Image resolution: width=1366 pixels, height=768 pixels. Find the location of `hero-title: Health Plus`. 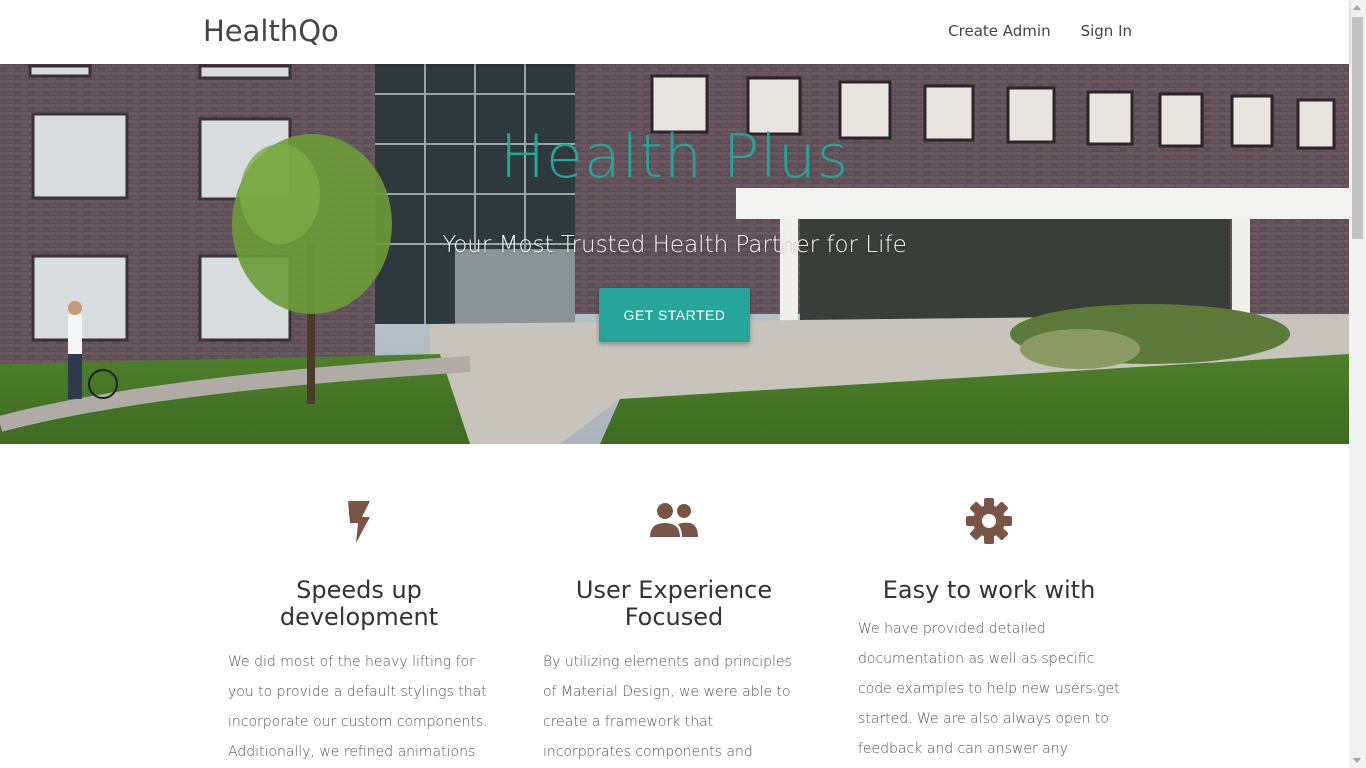

hero-title: Health Plus is located at coordinates (674, 157).